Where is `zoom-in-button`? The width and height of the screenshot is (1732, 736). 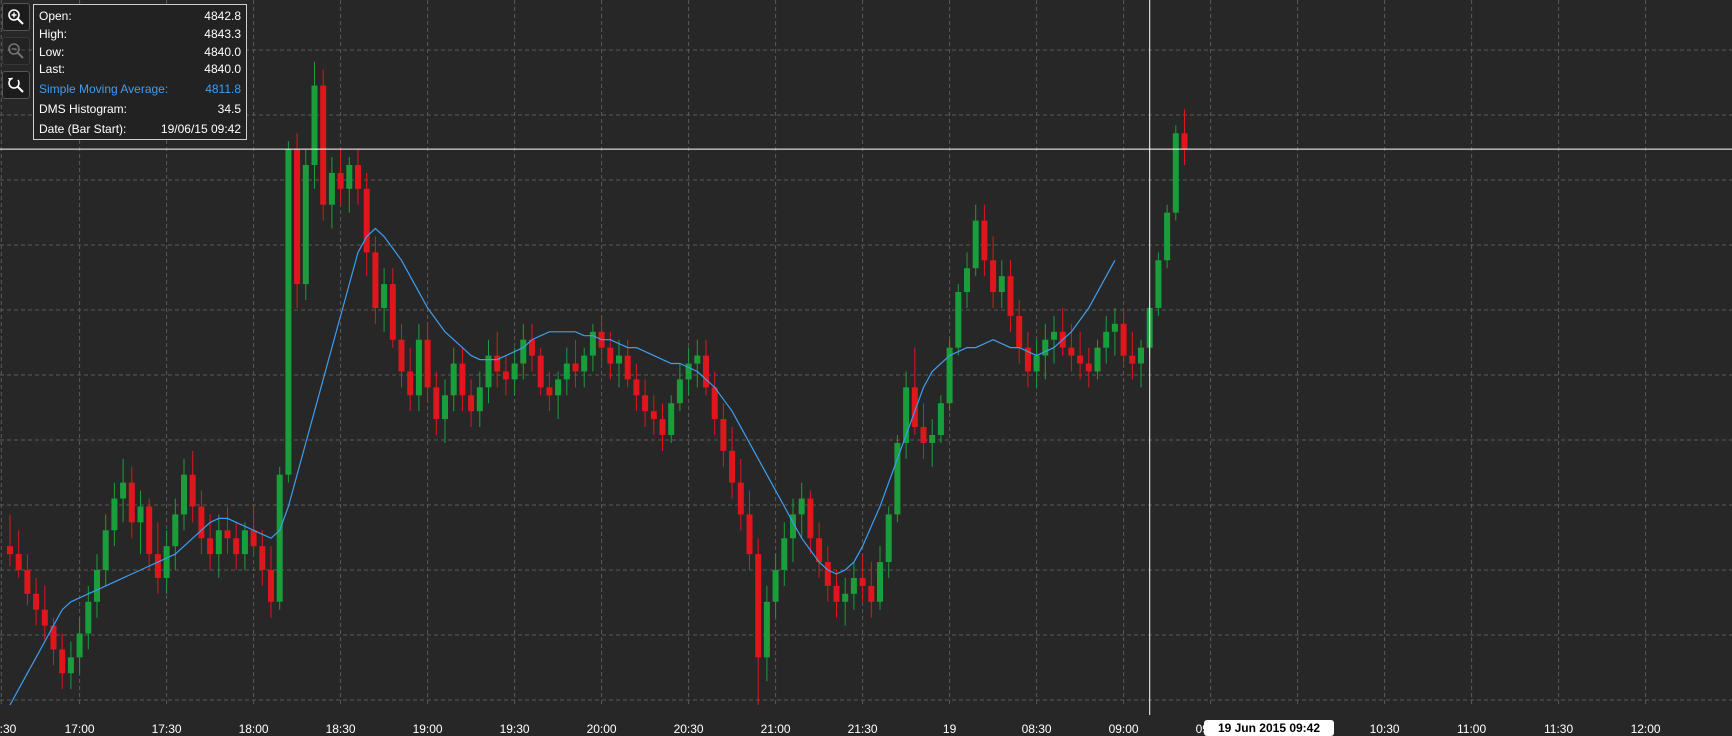 zoom-in-button is located at coordinates (16, 17).